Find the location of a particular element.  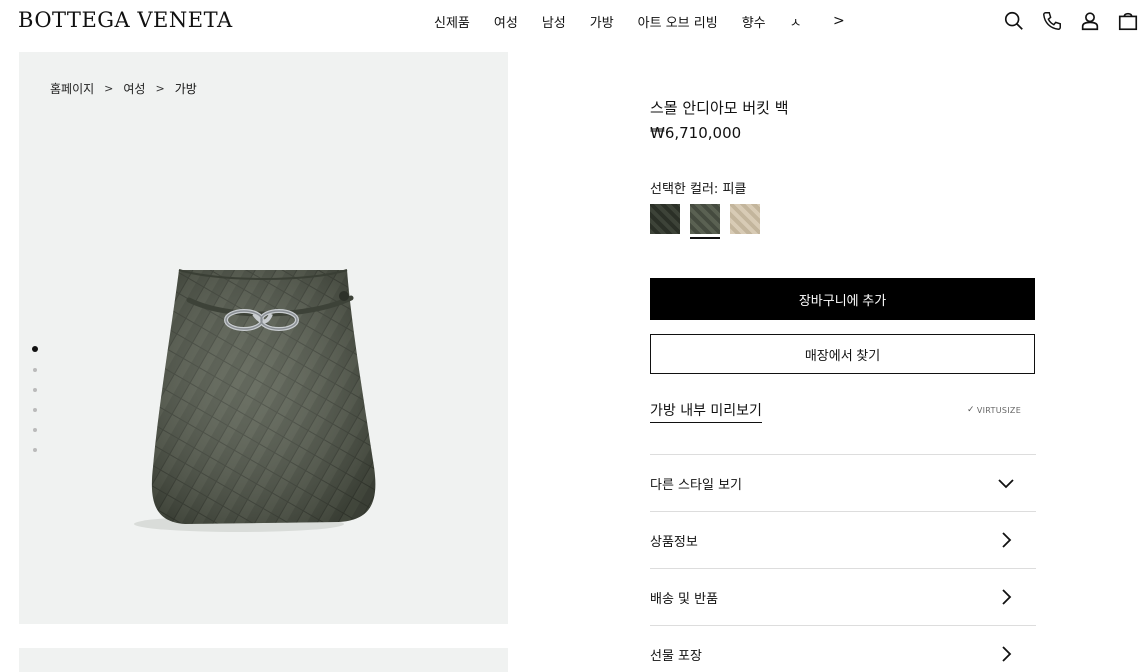

accordion-label: 선물 포장 is located at coordinates (676, 656).